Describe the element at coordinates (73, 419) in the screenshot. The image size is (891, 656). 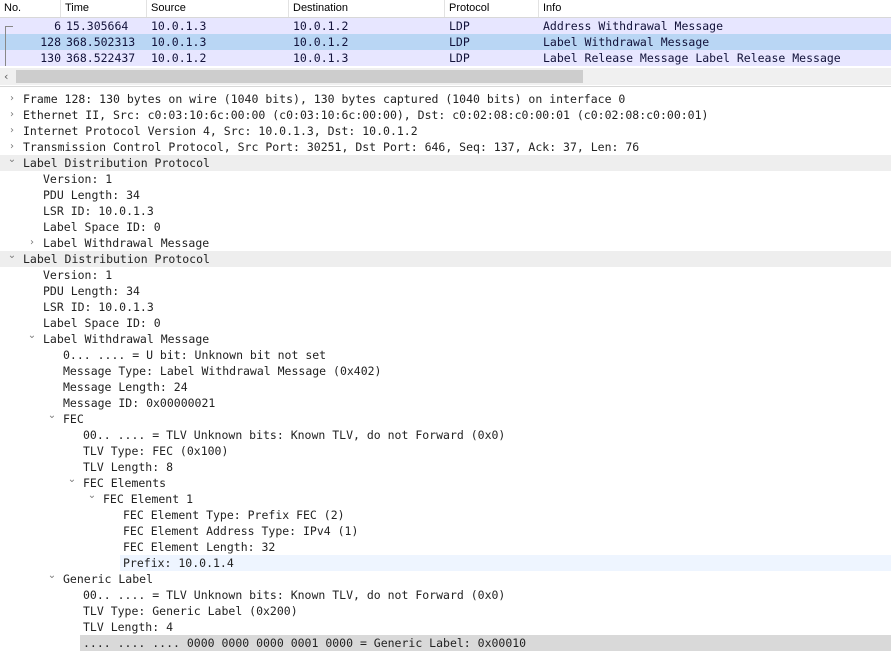
I see `tree-row-label: FEC` at that location.